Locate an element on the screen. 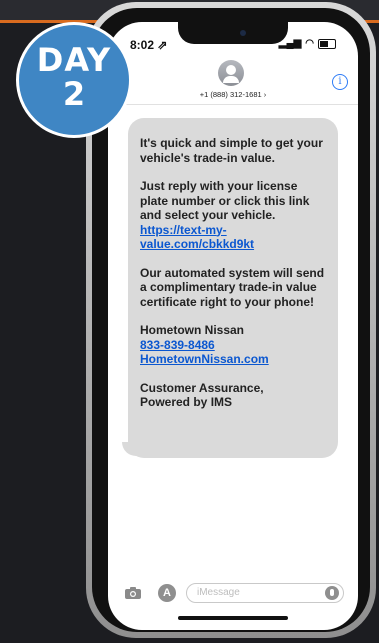  contact-avatar is located at coordinates (231, 73).